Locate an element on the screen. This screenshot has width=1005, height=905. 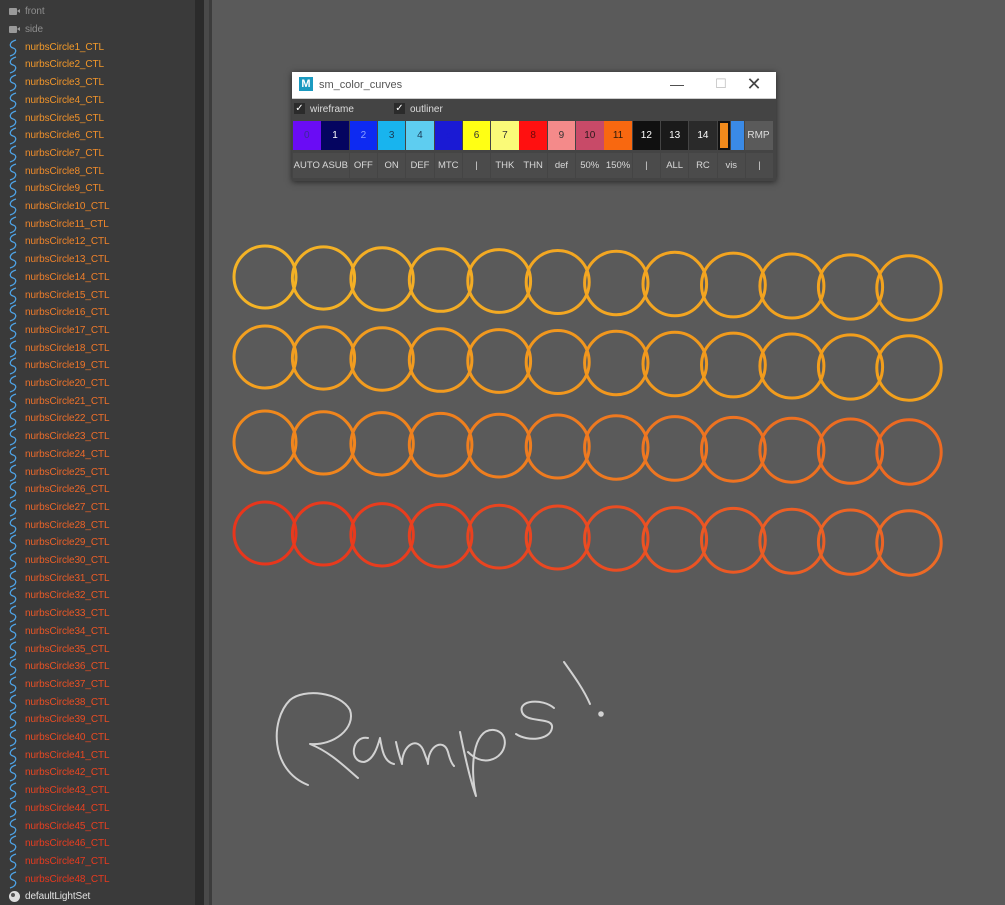
outliner-item-camera-front: front is located at coordinates (97, 12).